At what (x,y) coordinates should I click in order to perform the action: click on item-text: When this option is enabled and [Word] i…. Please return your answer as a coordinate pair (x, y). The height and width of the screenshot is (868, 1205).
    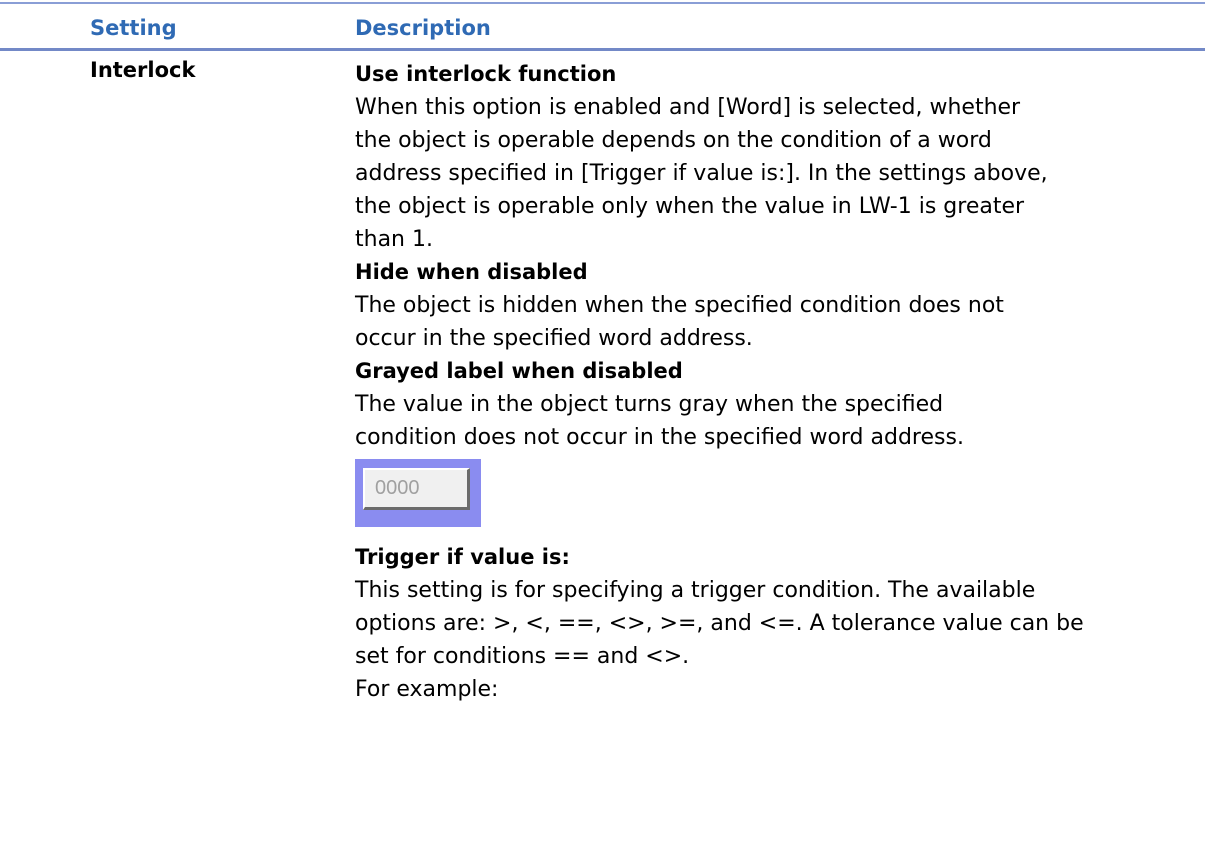
    Looking at the image, I should click on (701, 173).